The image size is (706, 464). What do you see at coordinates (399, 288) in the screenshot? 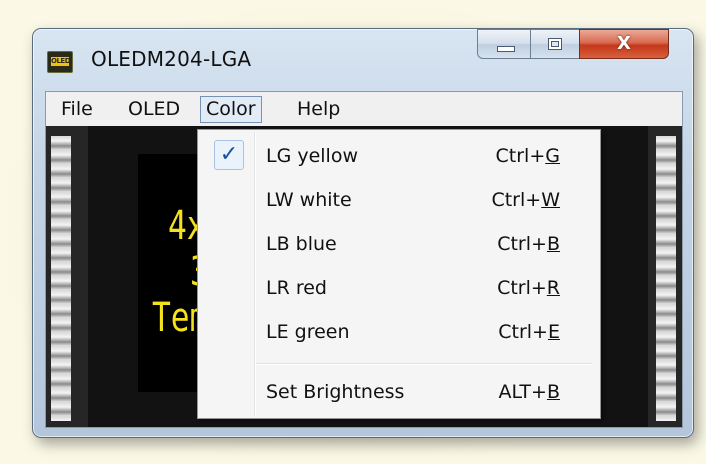
I see `menu-item-lr-red: LR red Ctrl+R` at bounding box center [399, 288].